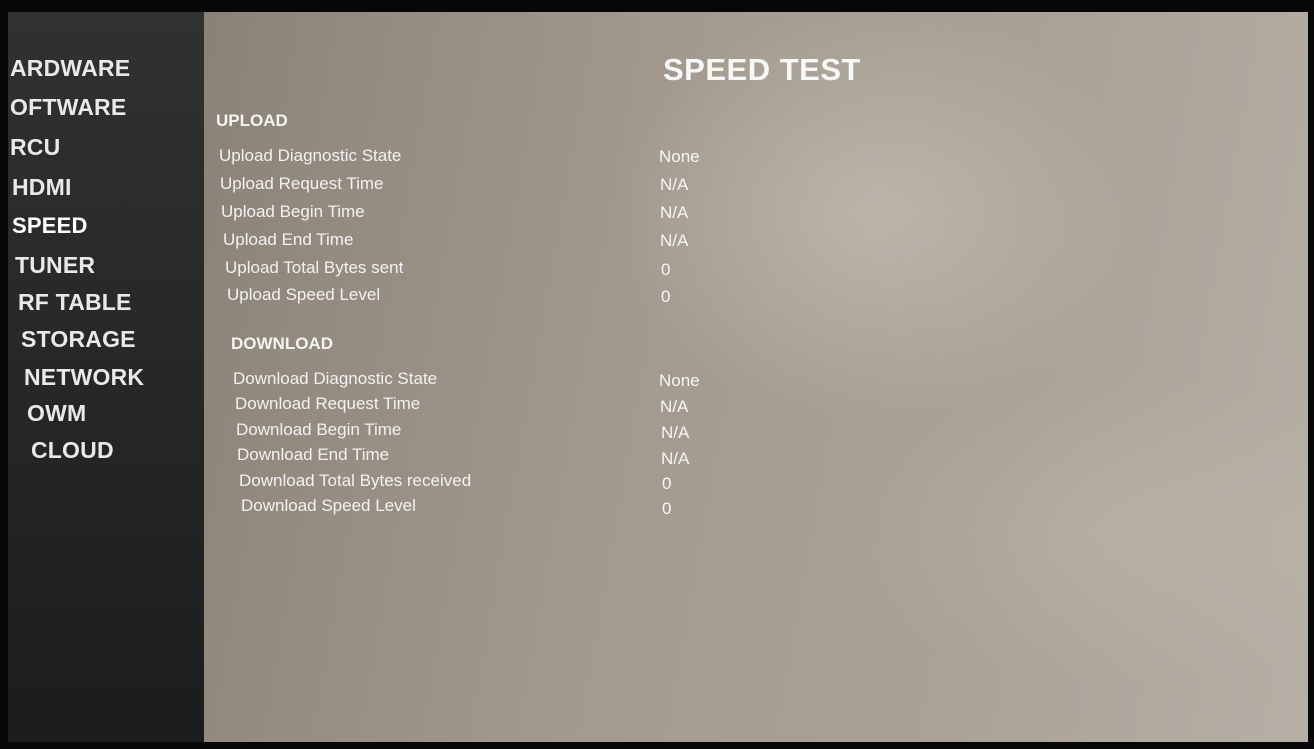 Image resolution: width=1314 pixels, height=749 pixels. Describe the element at coordinates (84, 377) in the screenshot. I see `sidebar-item-network: NETWORK` at that location.